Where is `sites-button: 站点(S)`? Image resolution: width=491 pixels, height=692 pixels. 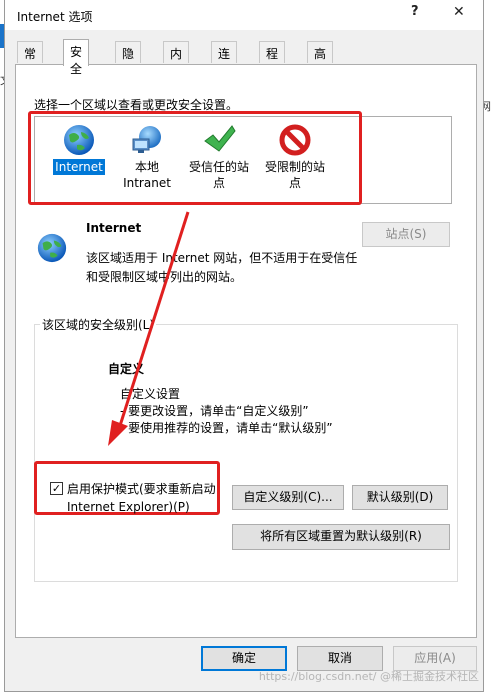 sites-button: 站点(S) is located at coordinates (406, 234).